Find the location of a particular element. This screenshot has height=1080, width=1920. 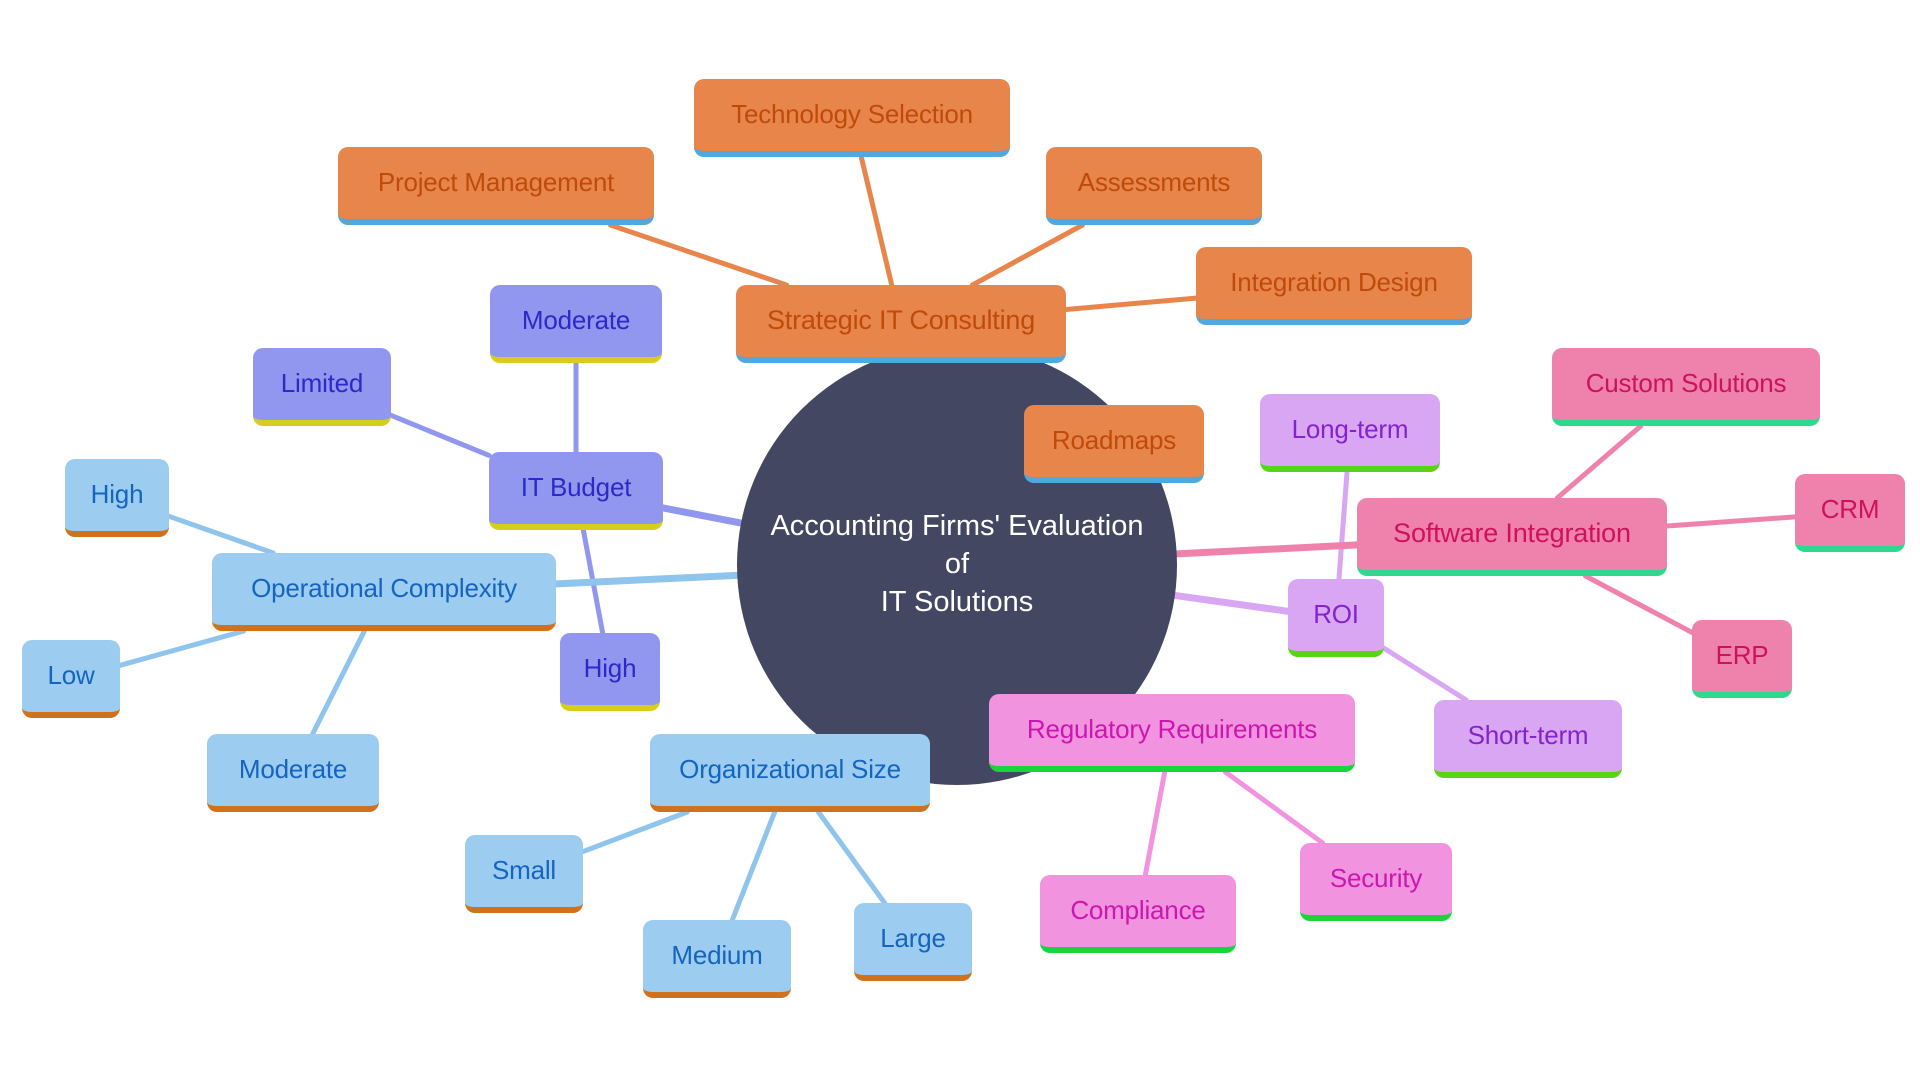

edge-operational-complexity-to-center is located at coordinates (646, 579).